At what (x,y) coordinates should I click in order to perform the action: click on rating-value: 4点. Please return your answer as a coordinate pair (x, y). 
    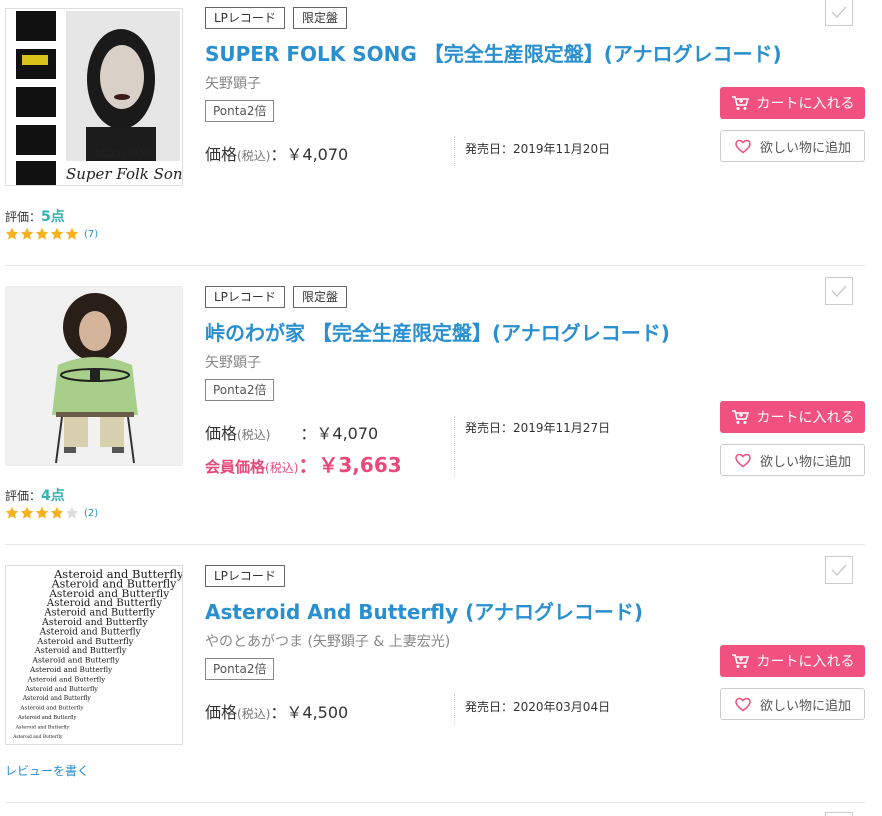
    Looking at the image, I should click on (53, 496).